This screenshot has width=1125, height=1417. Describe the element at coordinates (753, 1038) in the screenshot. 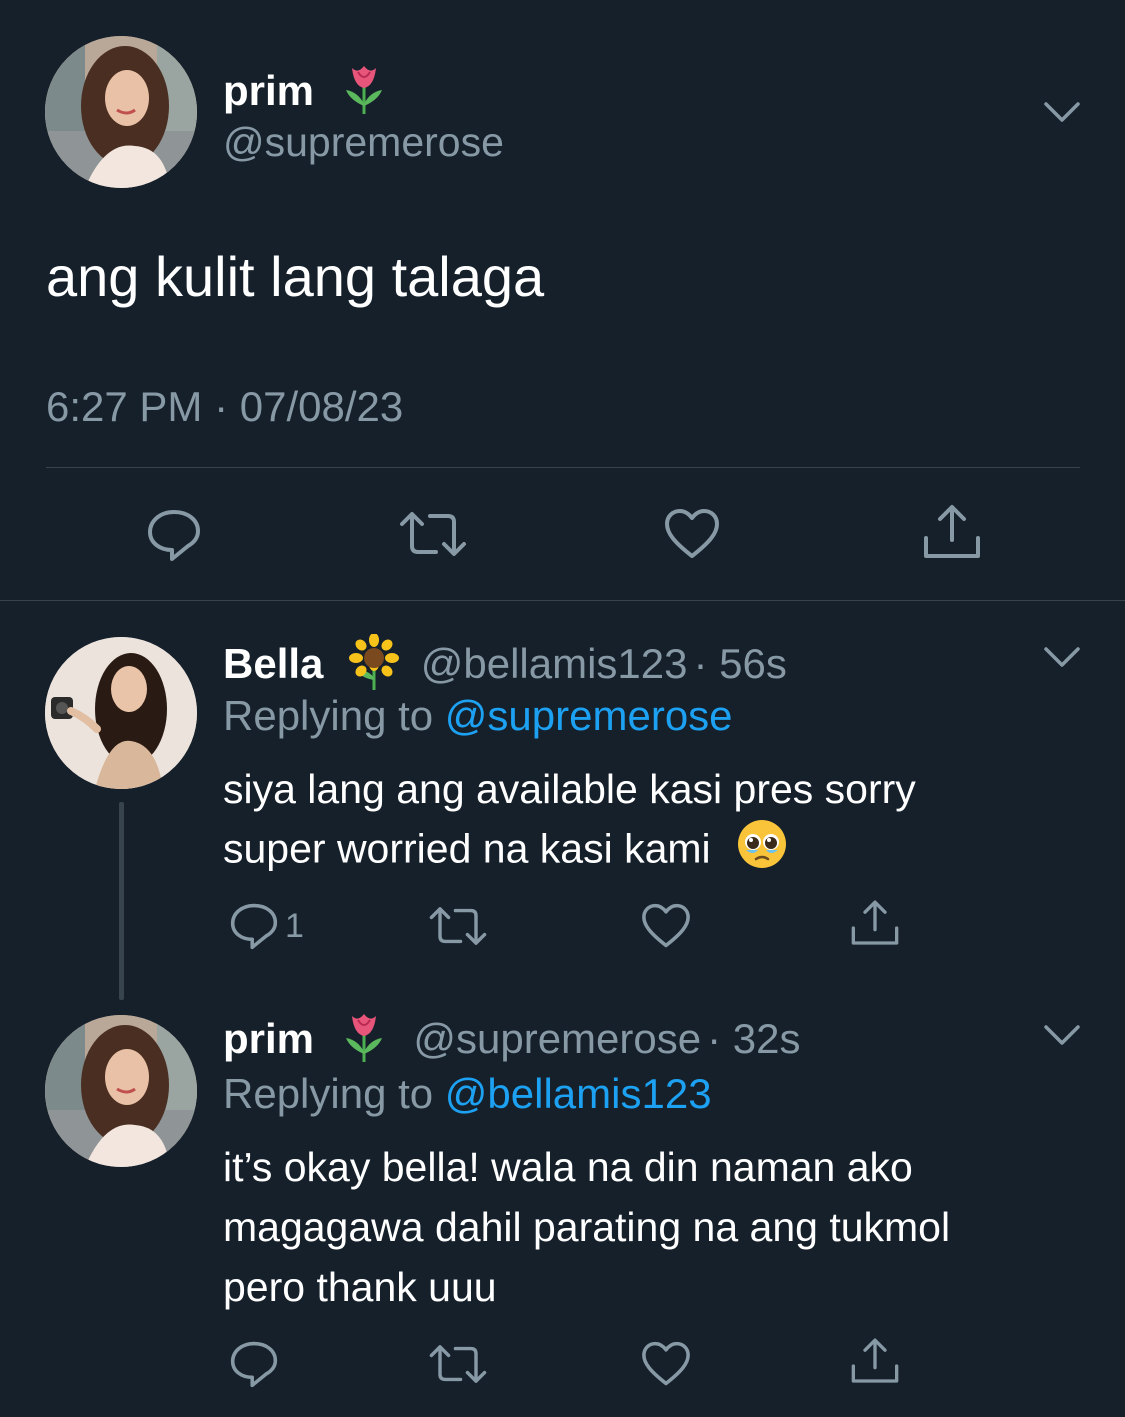

I see `timestamp: · 32s` at that location.